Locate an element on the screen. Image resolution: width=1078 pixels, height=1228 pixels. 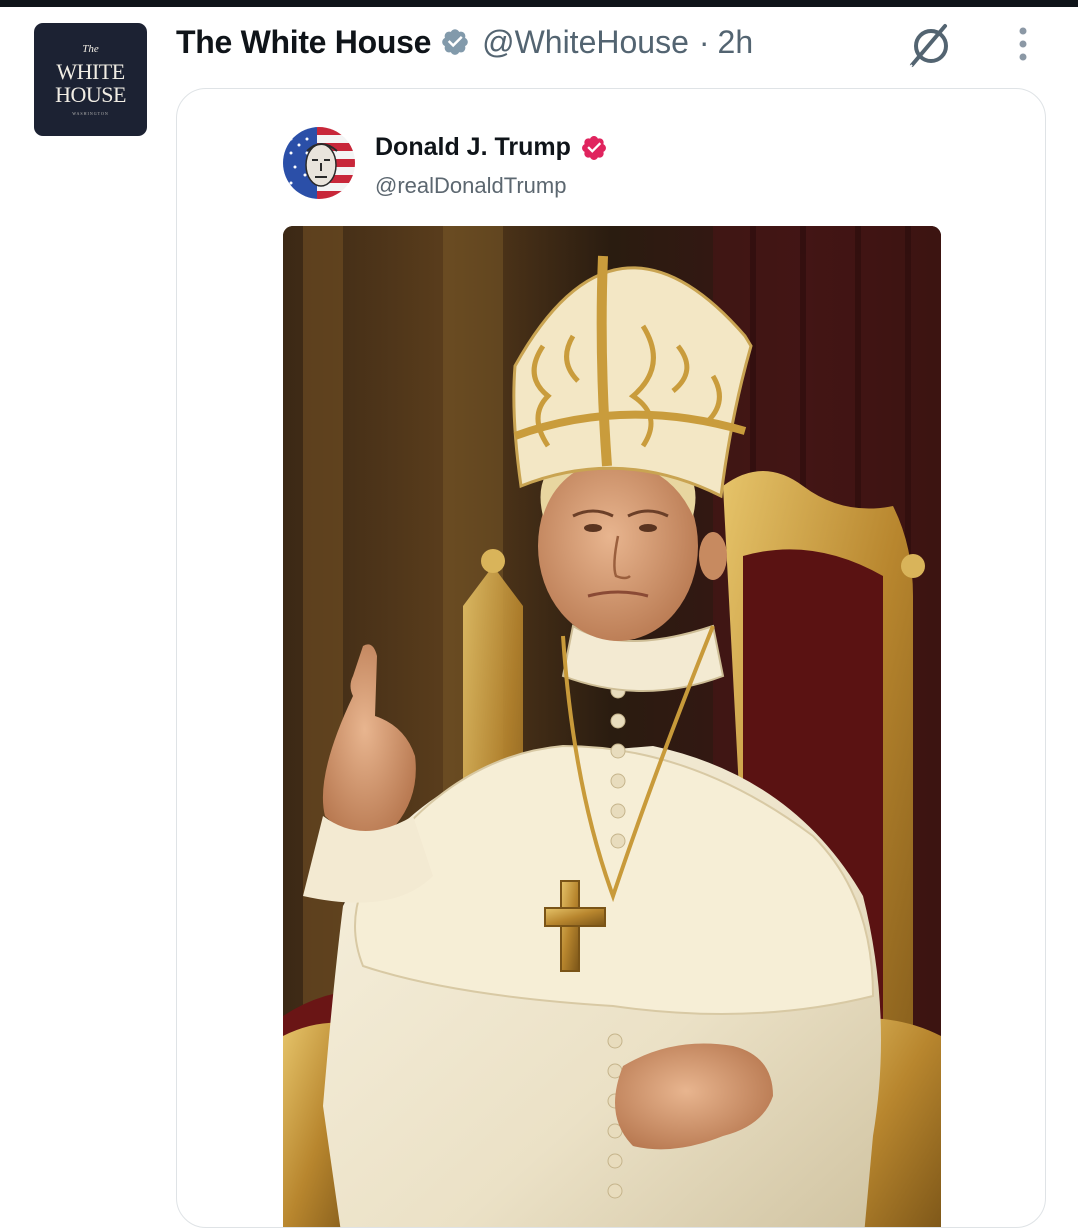
quoted-author-row: Donald J. Trump is located at coordinates (491, 147).